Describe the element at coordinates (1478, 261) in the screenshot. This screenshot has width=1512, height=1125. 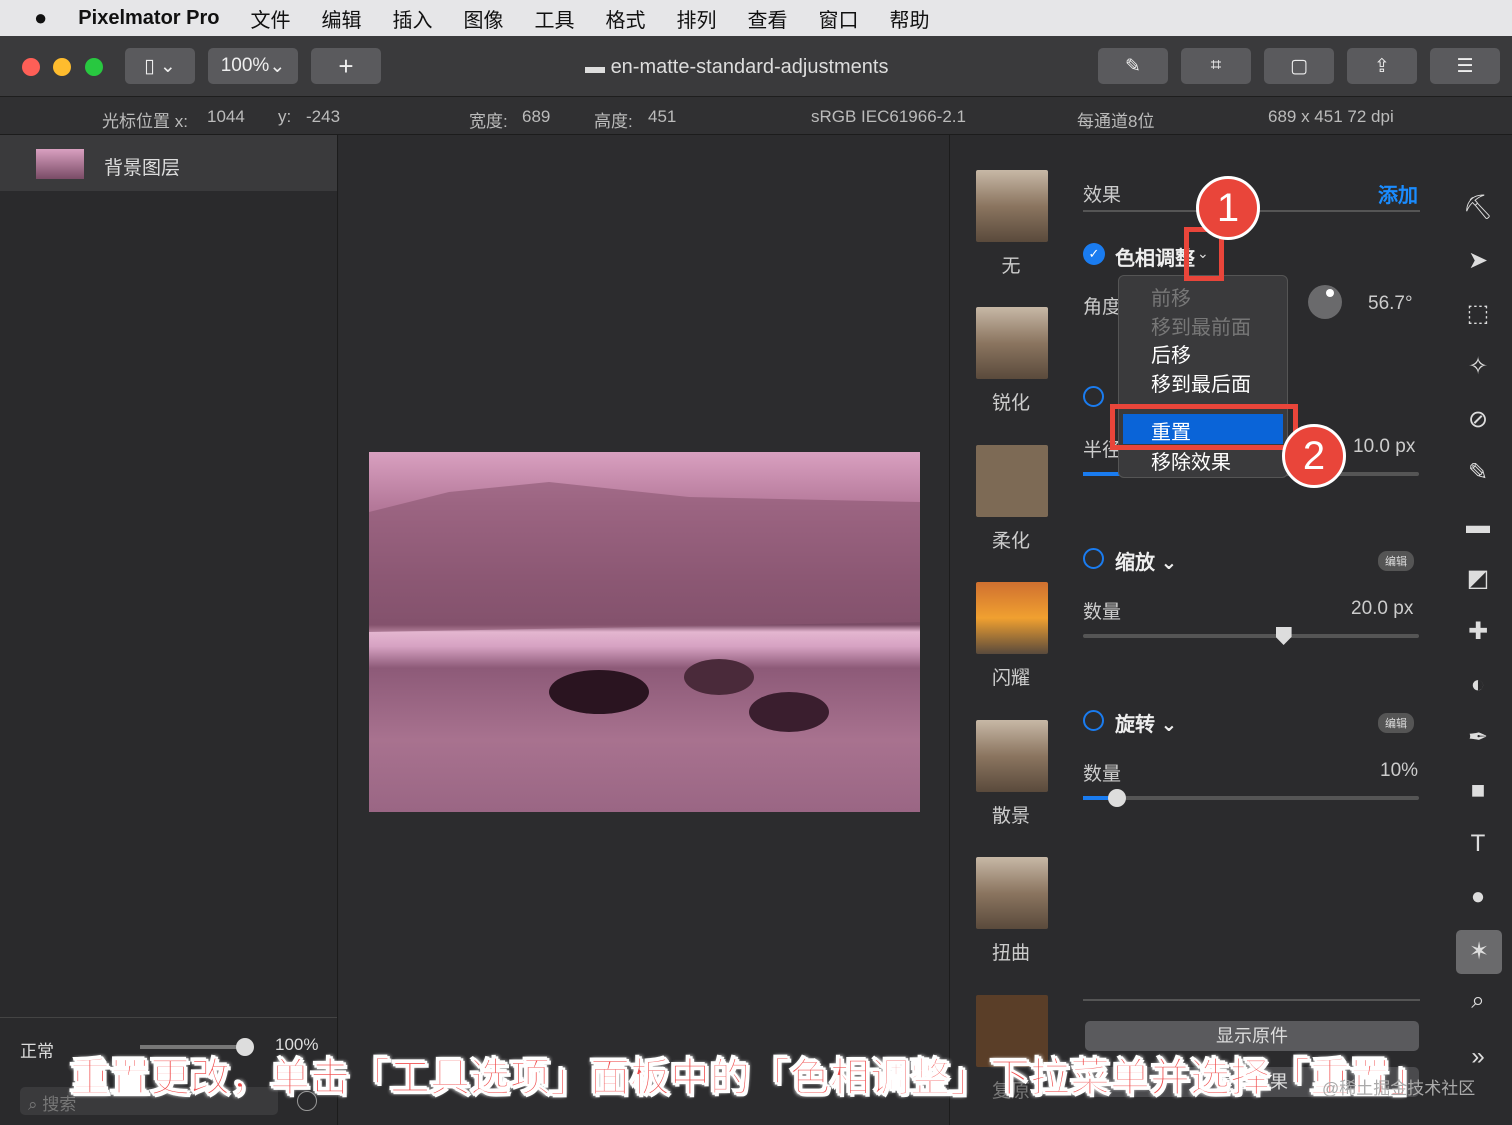
I see `arrow-select-icon: ➤` at that location.